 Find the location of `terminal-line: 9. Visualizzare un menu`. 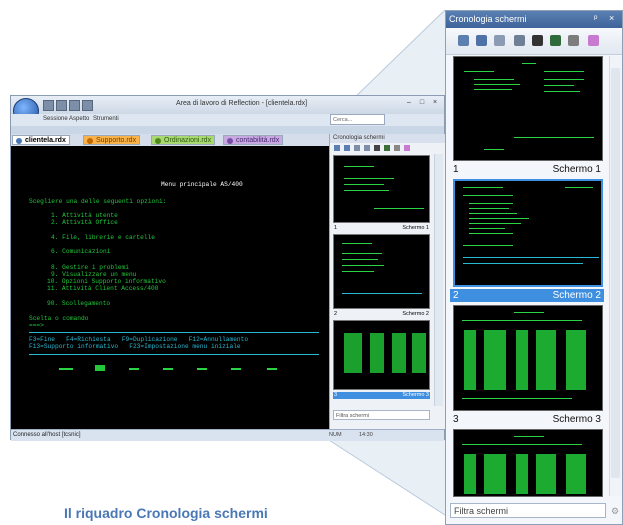

terminal-line: 9. Visualizzare un menu is located at coordinates (94, 274).